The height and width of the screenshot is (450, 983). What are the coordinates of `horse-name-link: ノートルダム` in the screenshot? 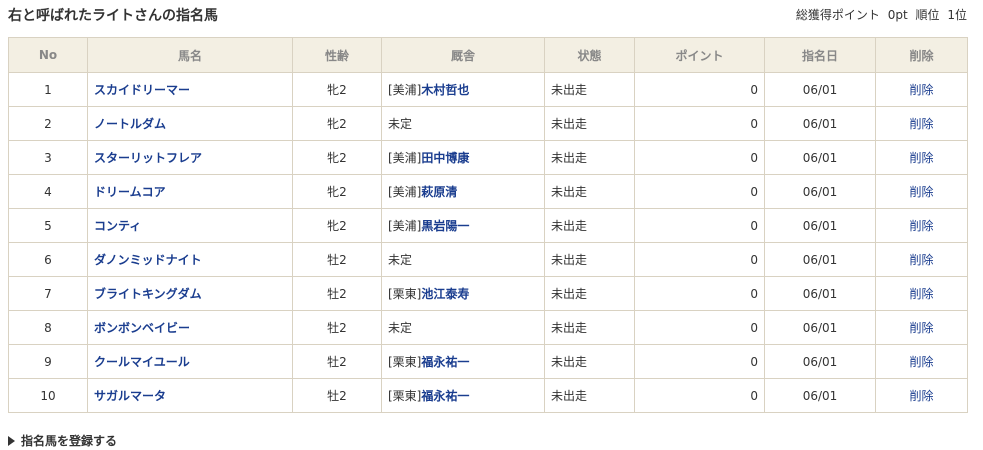 It's located at (130, 124).